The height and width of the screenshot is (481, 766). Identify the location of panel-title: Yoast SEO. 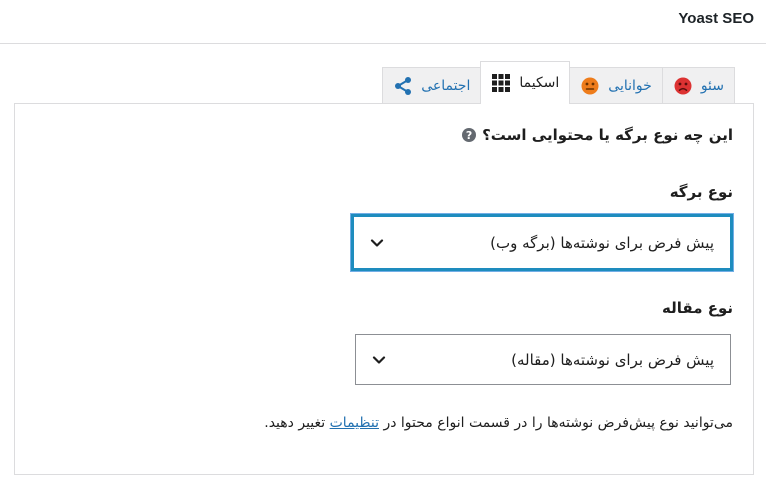
(716, 18).